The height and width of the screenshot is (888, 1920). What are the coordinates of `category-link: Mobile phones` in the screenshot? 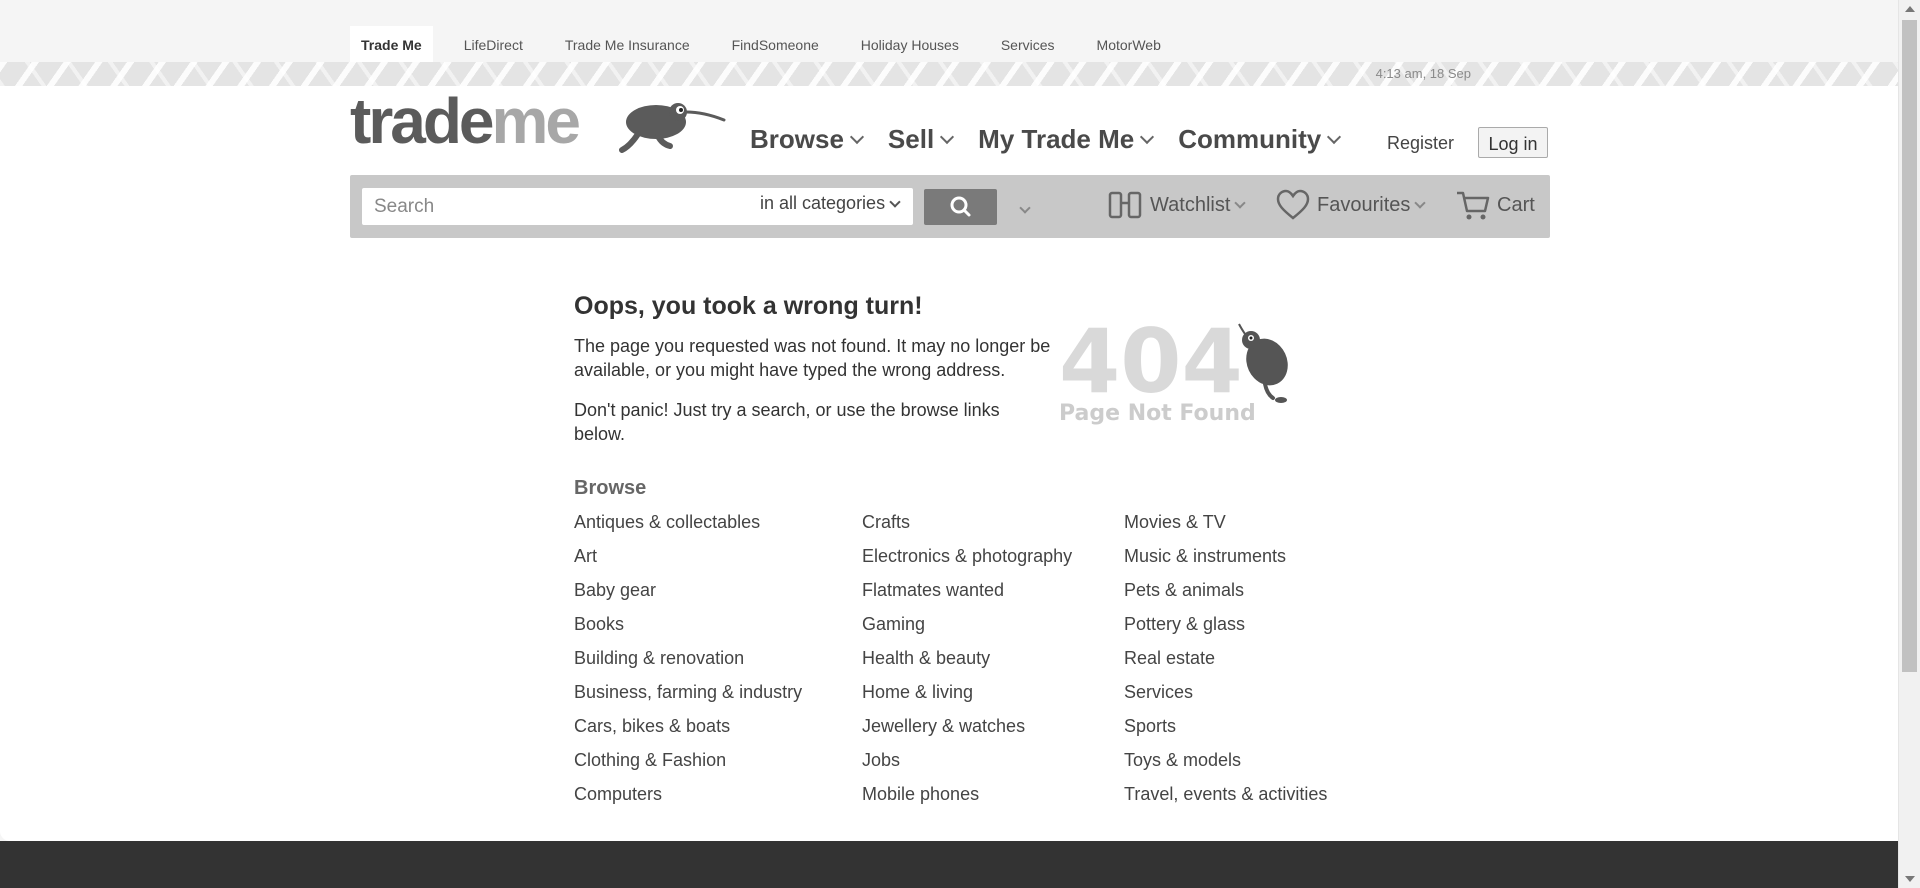 It's located at (967, 797).